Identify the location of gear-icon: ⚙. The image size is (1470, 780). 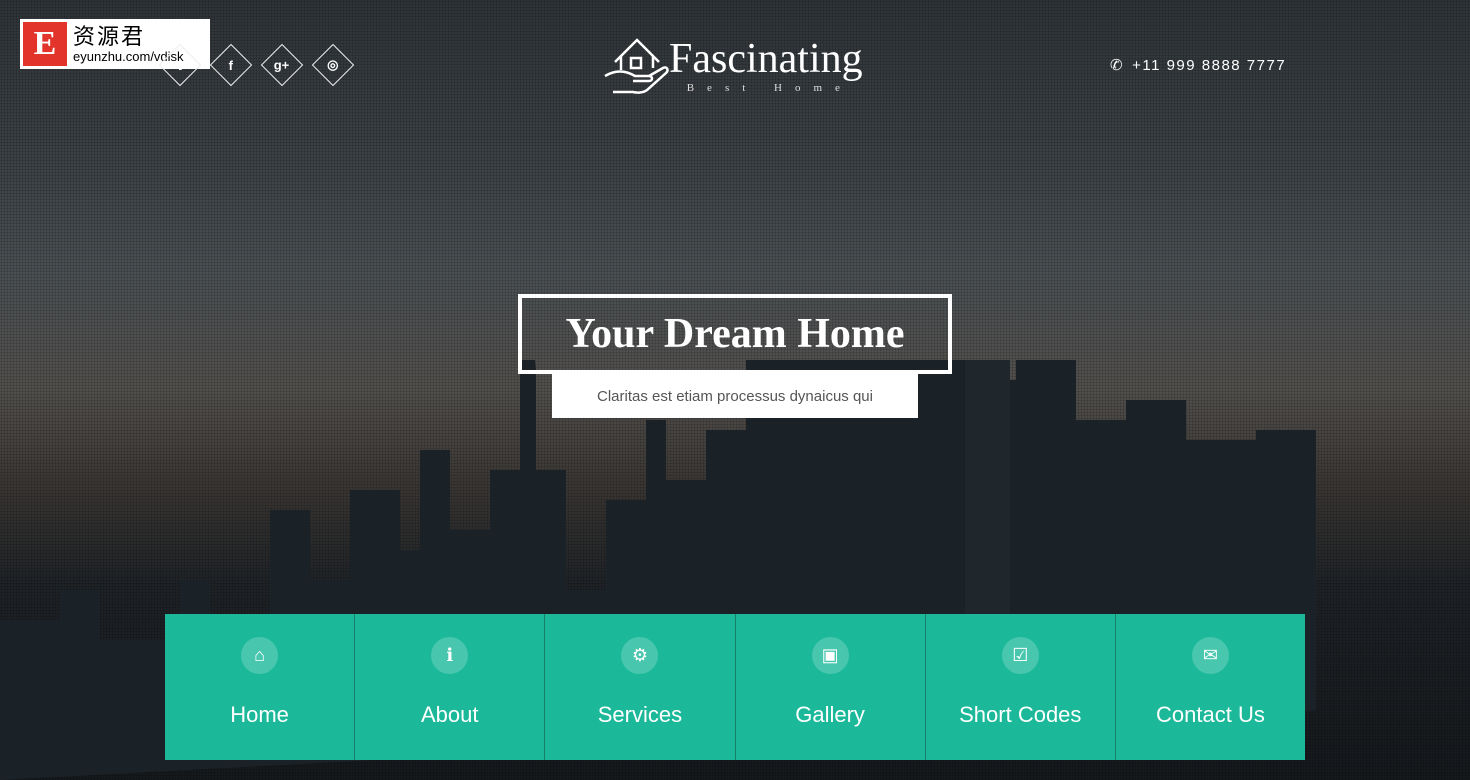
(640, 655).